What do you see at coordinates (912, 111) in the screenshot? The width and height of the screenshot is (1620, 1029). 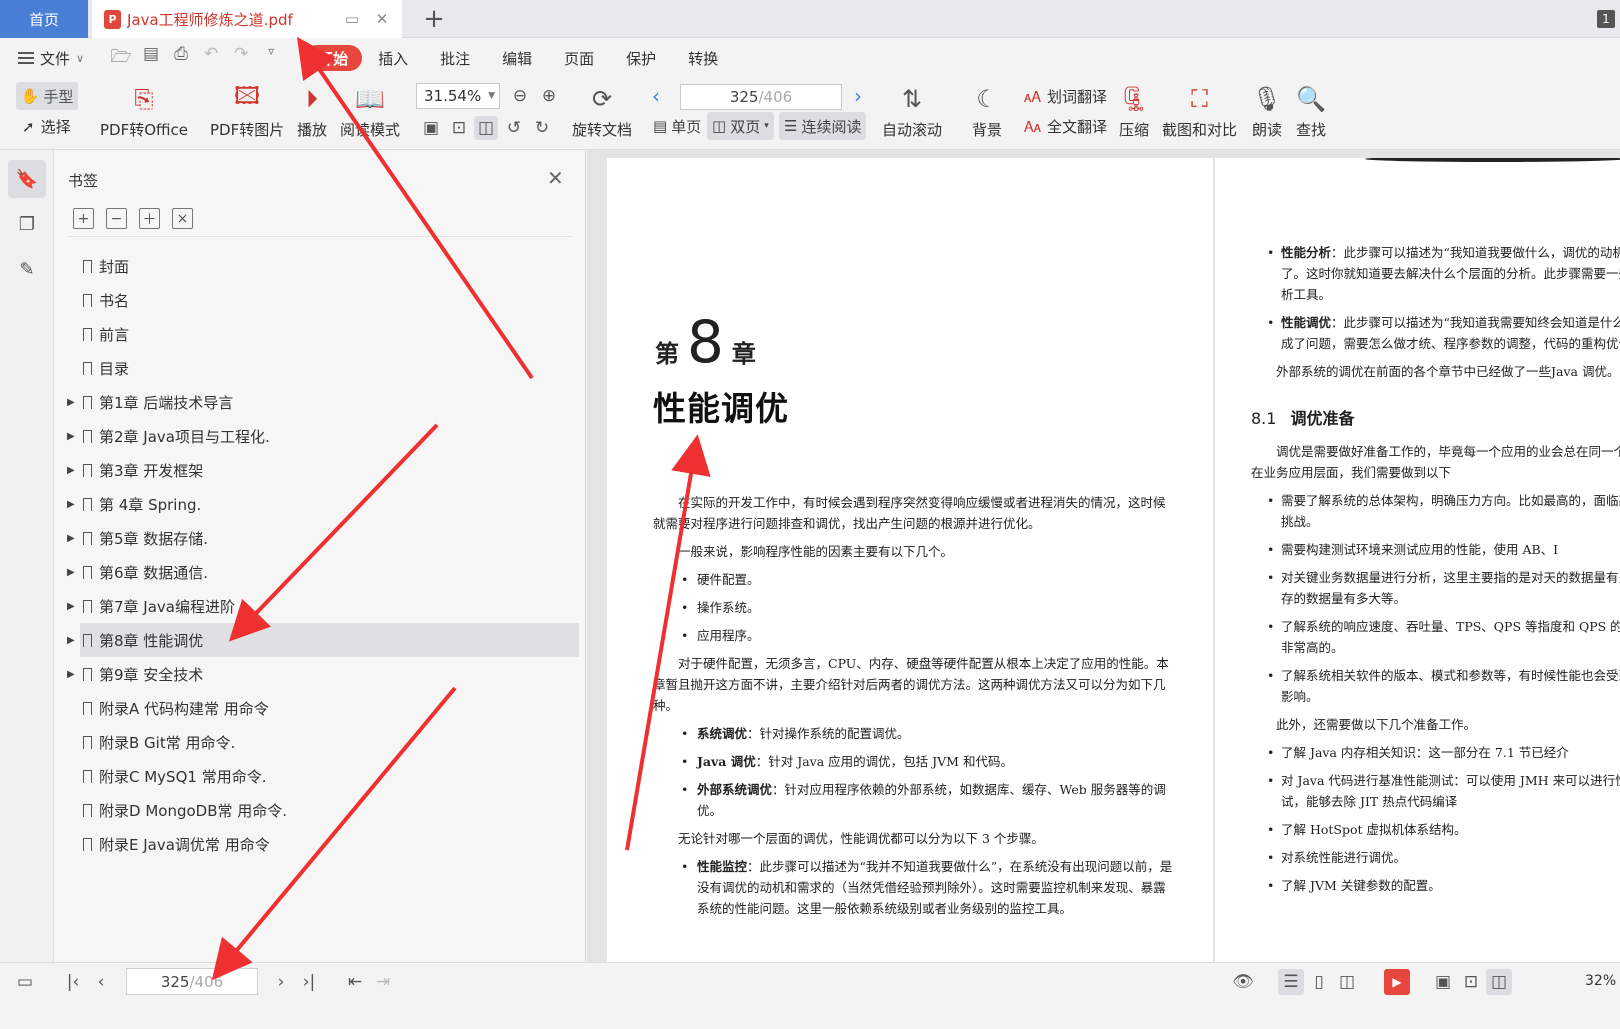 I see `auto-scroll-button: ⇅ 自动滚动` at bounding box center [912, 111].